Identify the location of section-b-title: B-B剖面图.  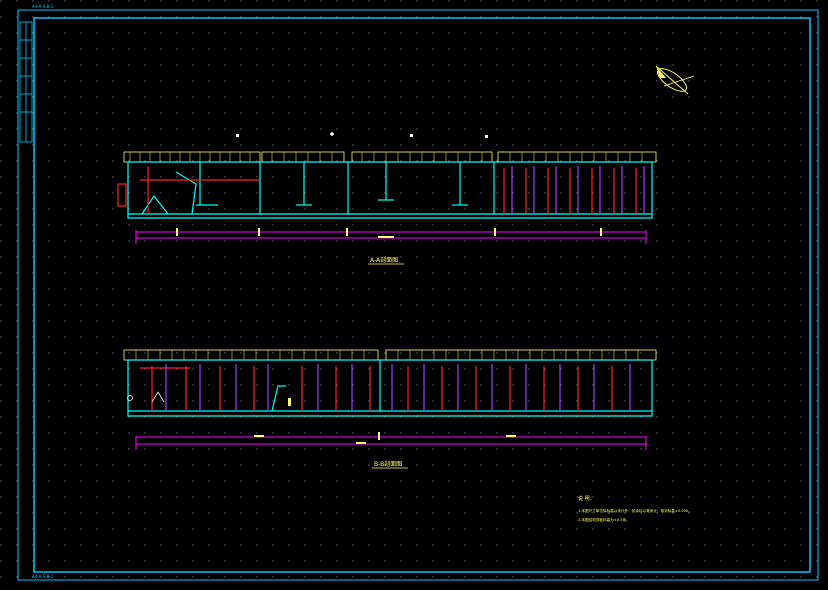
(388, 464).